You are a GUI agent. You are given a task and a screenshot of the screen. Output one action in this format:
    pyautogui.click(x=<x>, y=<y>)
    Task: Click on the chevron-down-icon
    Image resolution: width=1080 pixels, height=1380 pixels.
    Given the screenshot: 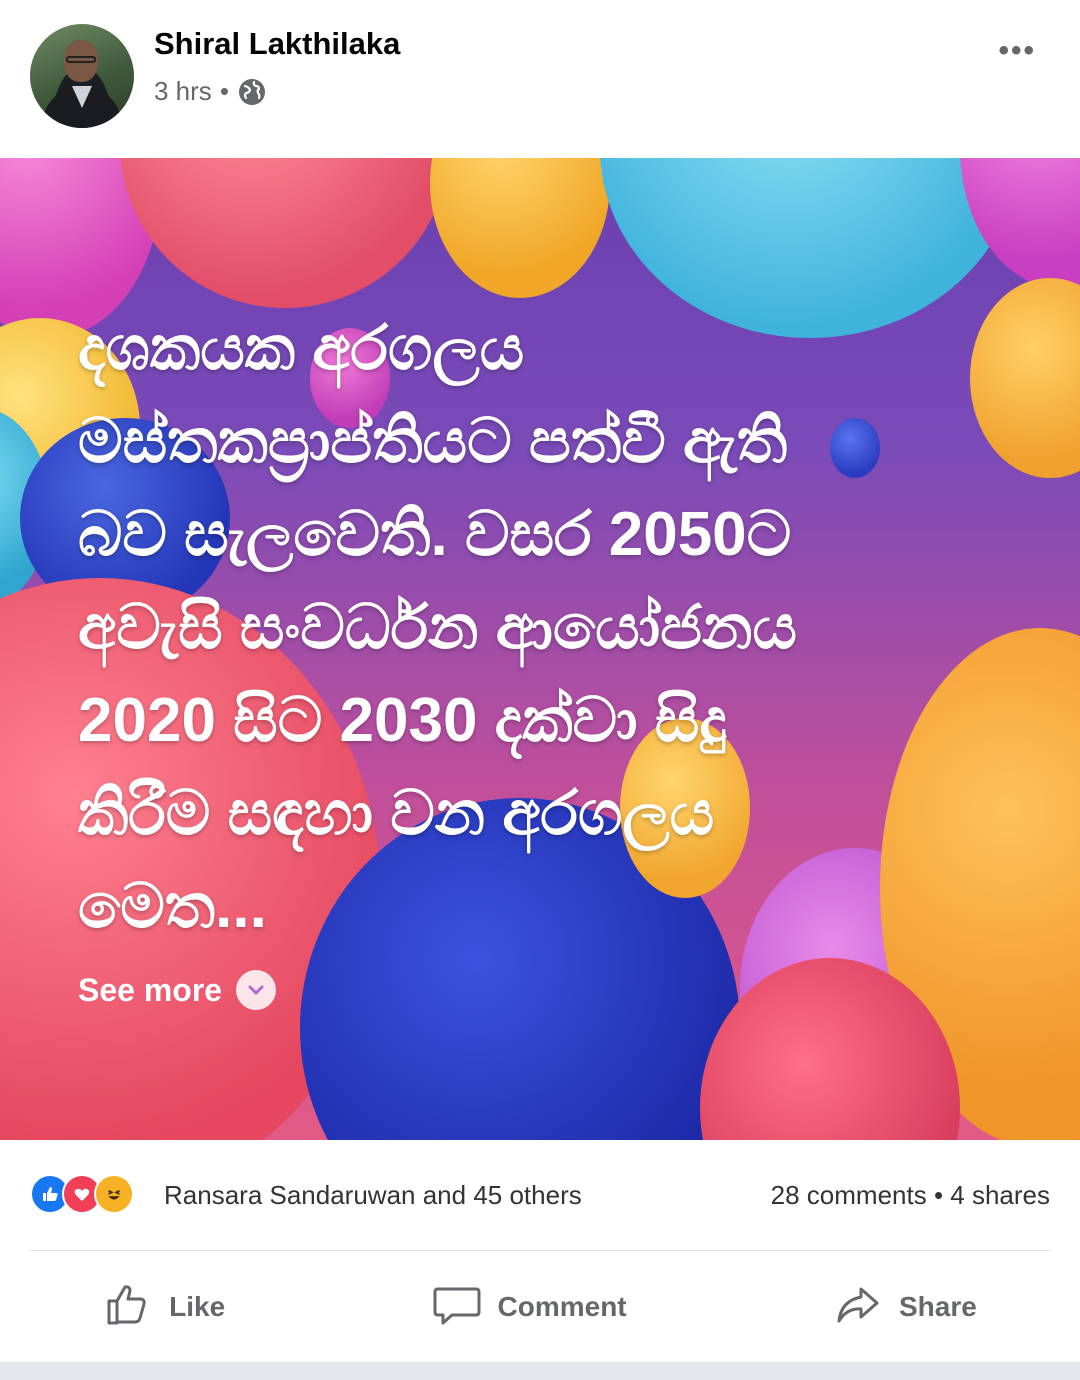 What is the action you would take?
    pyautogui.click(x=256, y=990)
    